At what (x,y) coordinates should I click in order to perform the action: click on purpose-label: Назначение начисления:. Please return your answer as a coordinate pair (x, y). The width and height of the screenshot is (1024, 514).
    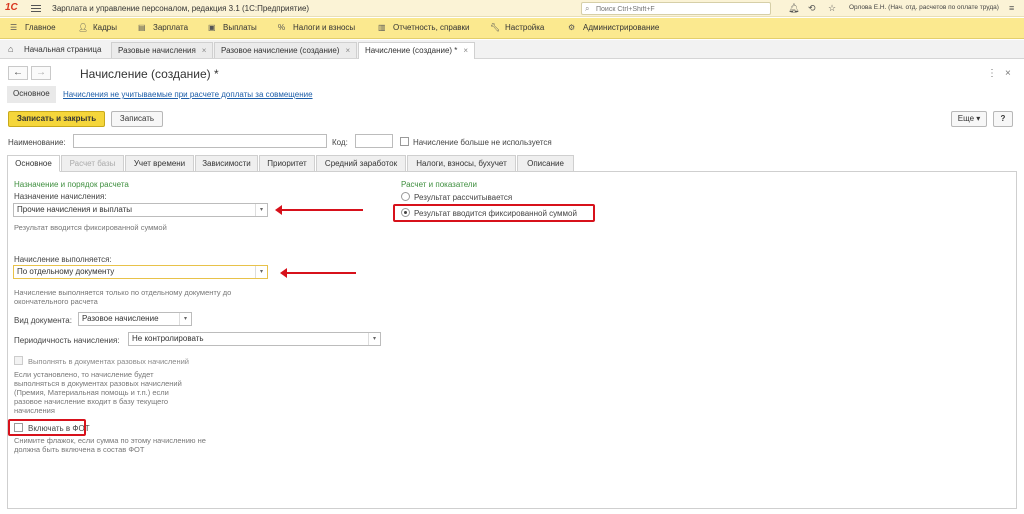
    Looking at the image, I should click on (60, 196).